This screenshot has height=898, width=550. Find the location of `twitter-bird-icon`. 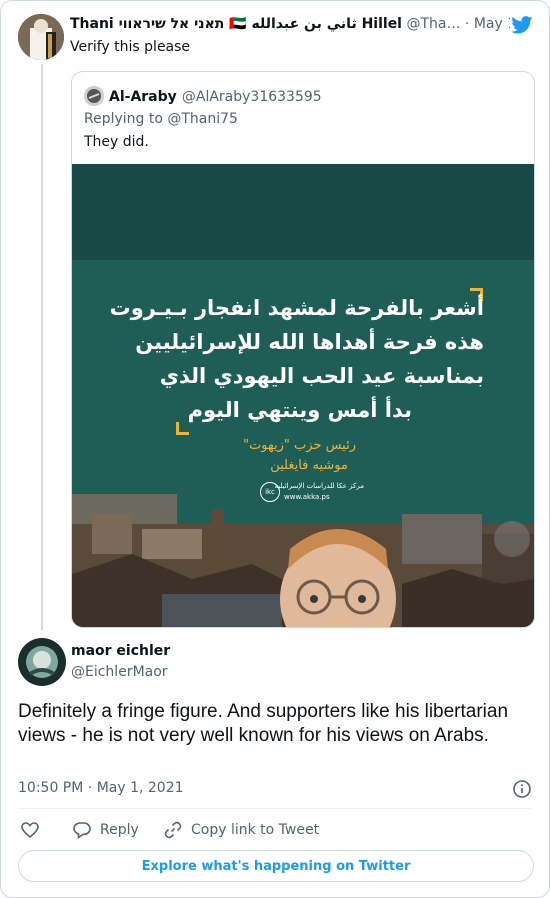

twitter-bird-icon is located at coordinates (522, 25).